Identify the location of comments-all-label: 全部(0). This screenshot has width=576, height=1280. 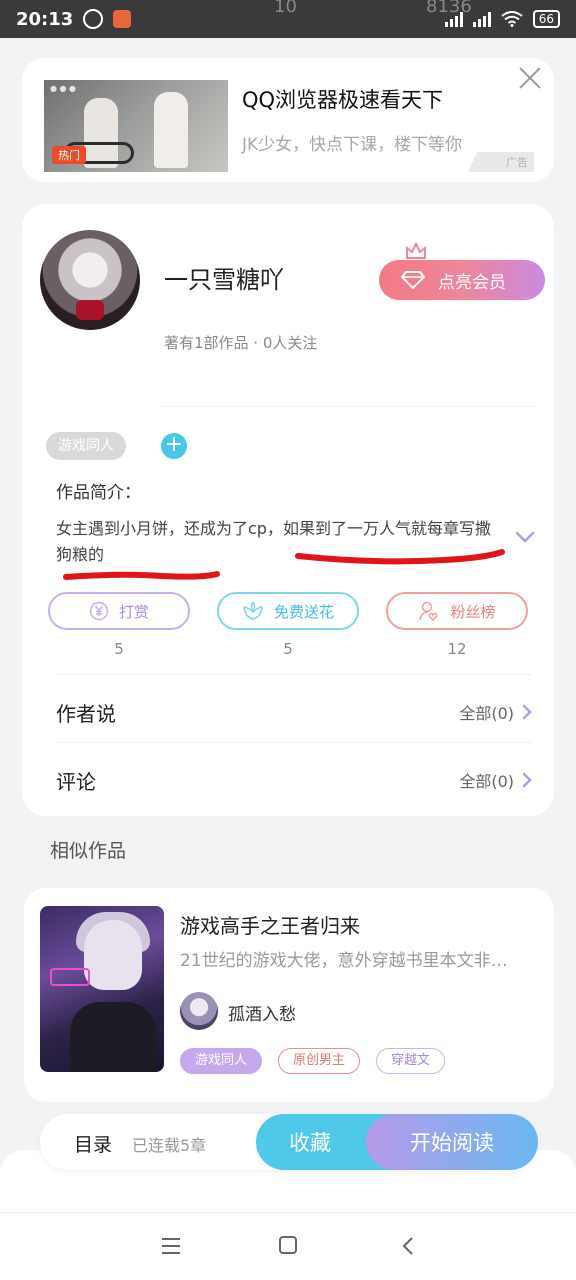
(486, 781).